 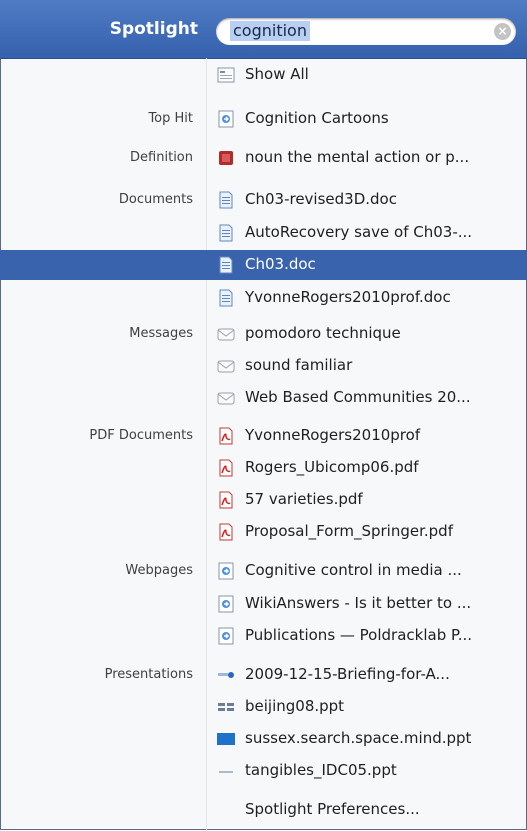 What do you see at coordinates (358, 738) in the screenshot?
I see `result-label: sussex.search.space.mind.ppt` at bounding box center [358, 738].